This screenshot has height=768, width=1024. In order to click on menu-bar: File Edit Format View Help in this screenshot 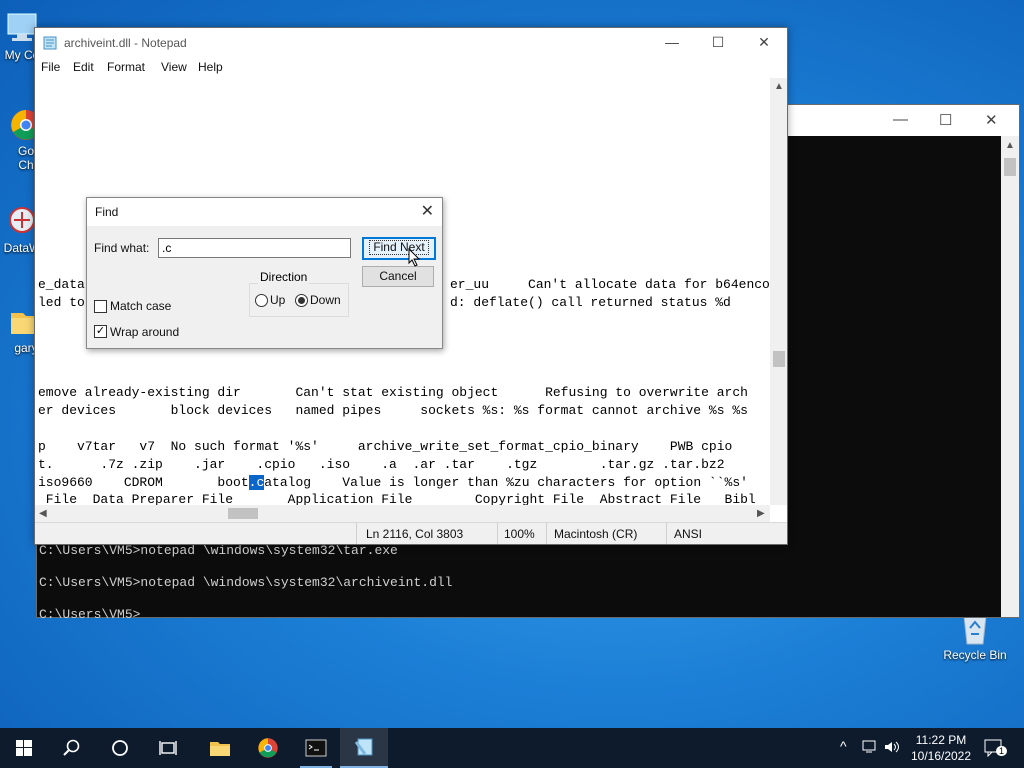, I will do `click(411, 68)`.